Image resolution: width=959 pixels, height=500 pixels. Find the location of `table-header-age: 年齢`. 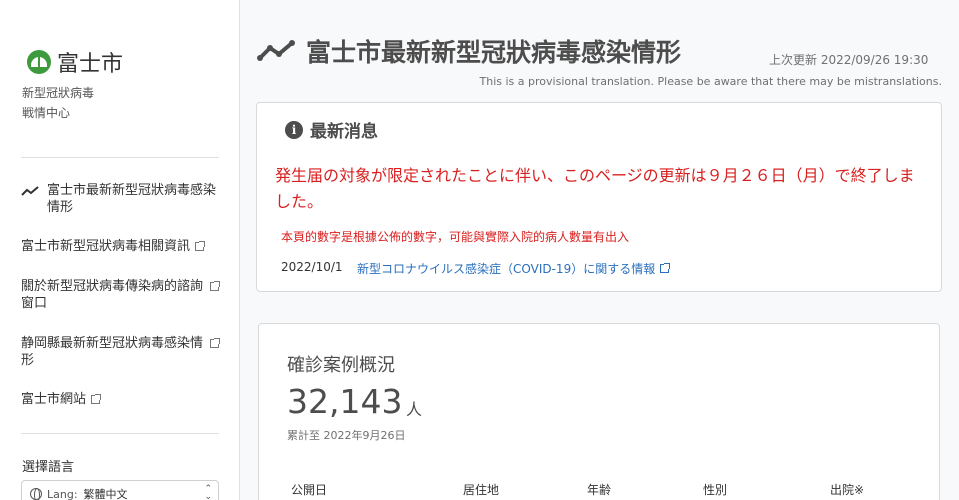

table-header-age: 年齢 is located at coordinates (599, 489).